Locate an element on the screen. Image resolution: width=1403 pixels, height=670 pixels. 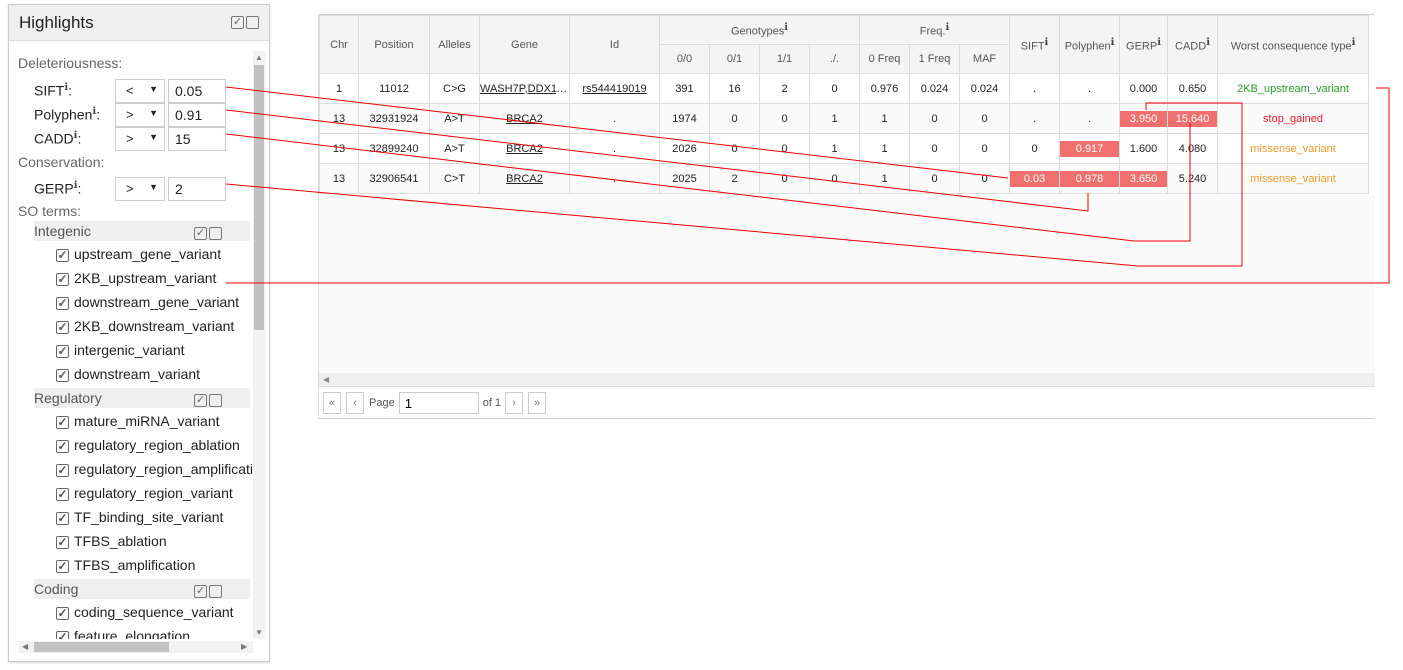
cell-gene: WASH7P,DDX11L1 is located at coordinates (524, 88).